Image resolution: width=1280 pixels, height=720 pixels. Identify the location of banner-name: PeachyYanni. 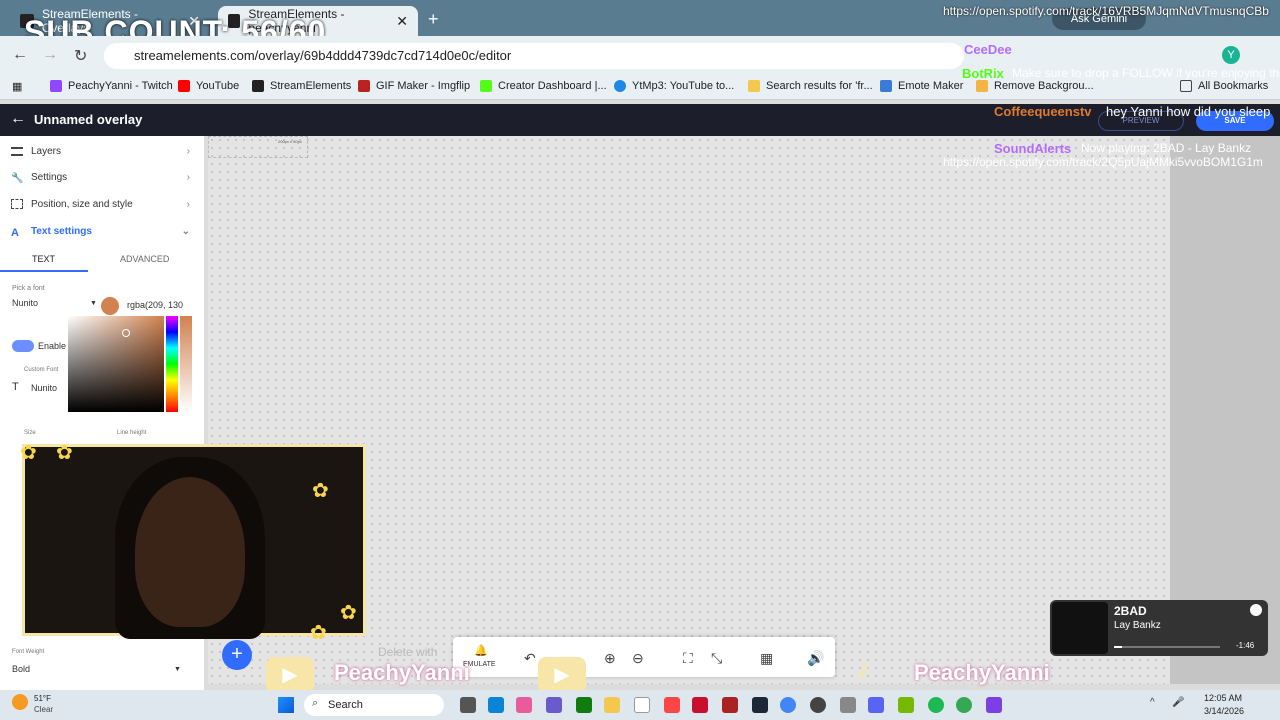
(402, 672).